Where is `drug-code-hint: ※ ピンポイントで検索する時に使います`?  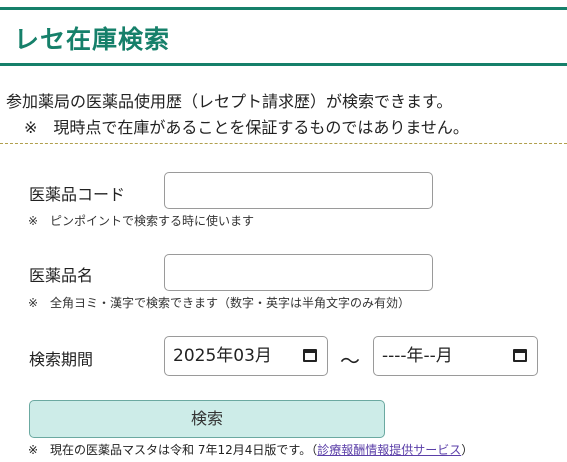
drug-code-hint: ※ ピンポイントで検索する時に使います is located at coordinates (141, 221).